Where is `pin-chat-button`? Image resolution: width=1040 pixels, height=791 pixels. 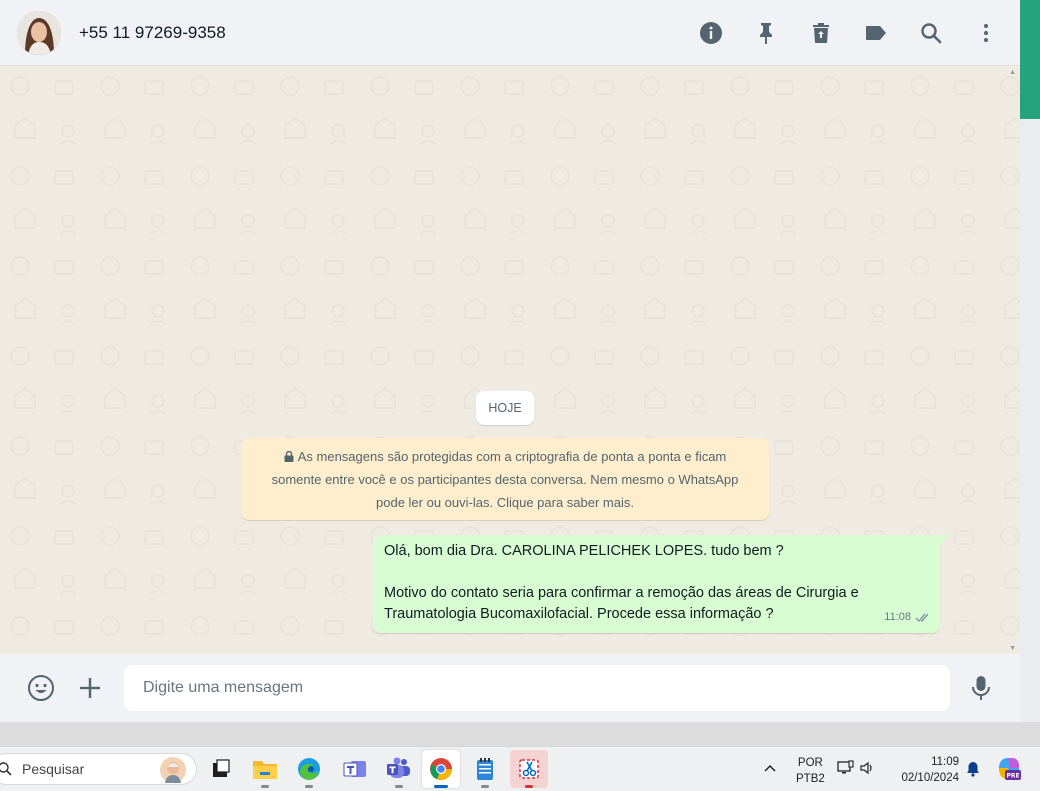 pin-chat-button is located at coordinates (766, 33).